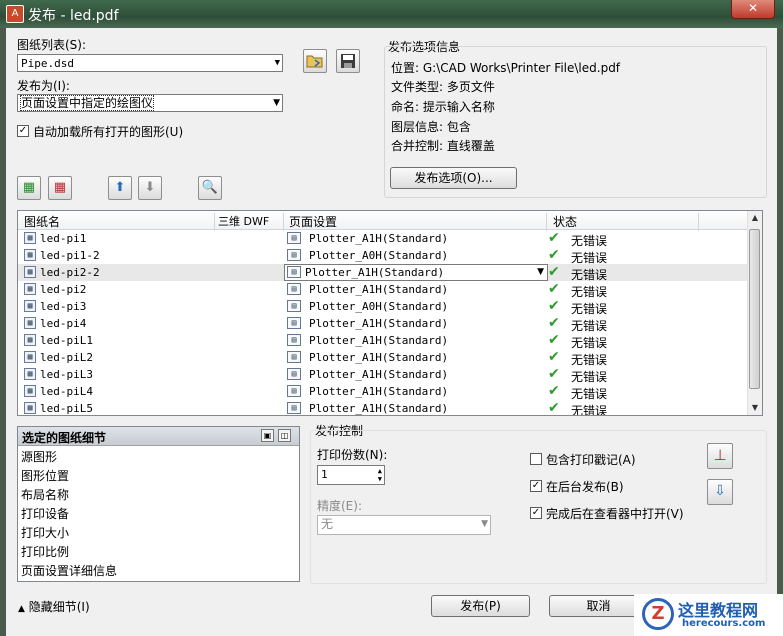 Image resolution: width=783 pixels, height=636 pixels. What do you see at coordinates (383, 341) in the screenshot?
I see `table-row: ▦ led-piL1 ▤ Plotter_A1H(Standard) ✔ 无错误` at bounding box center [383, 341].